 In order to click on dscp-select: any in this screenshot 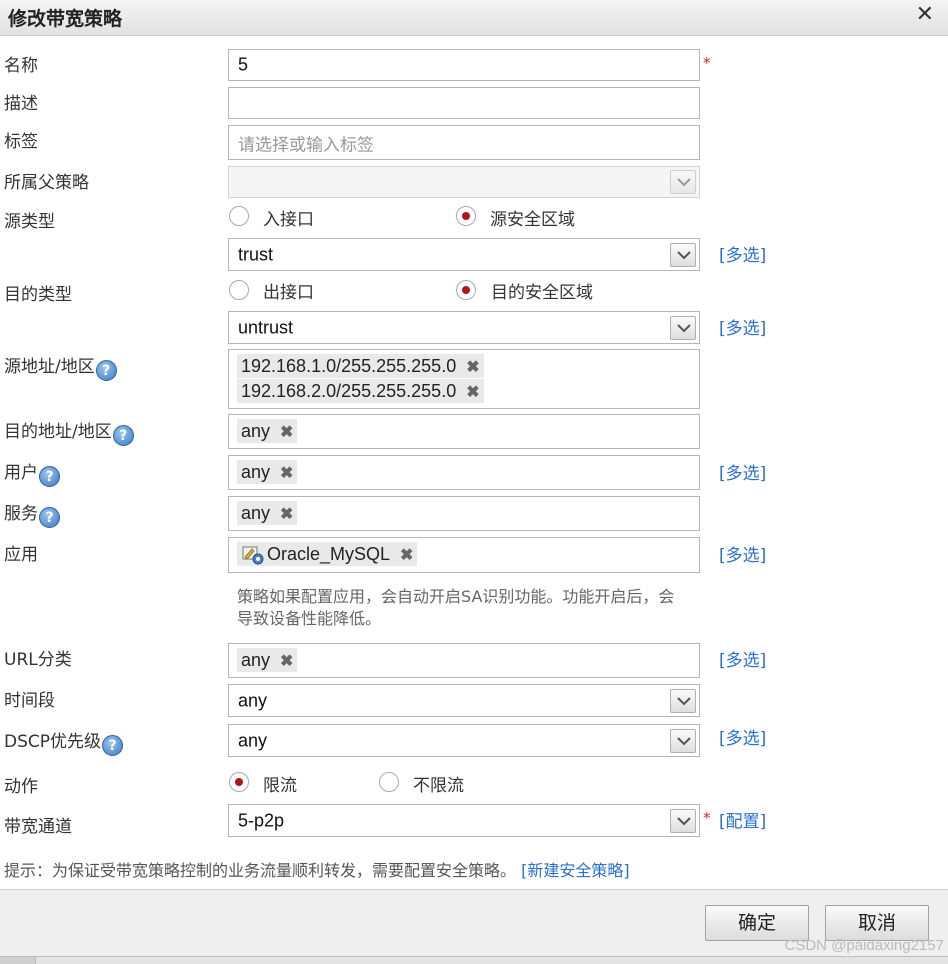, I will do `click(464, 740)`.